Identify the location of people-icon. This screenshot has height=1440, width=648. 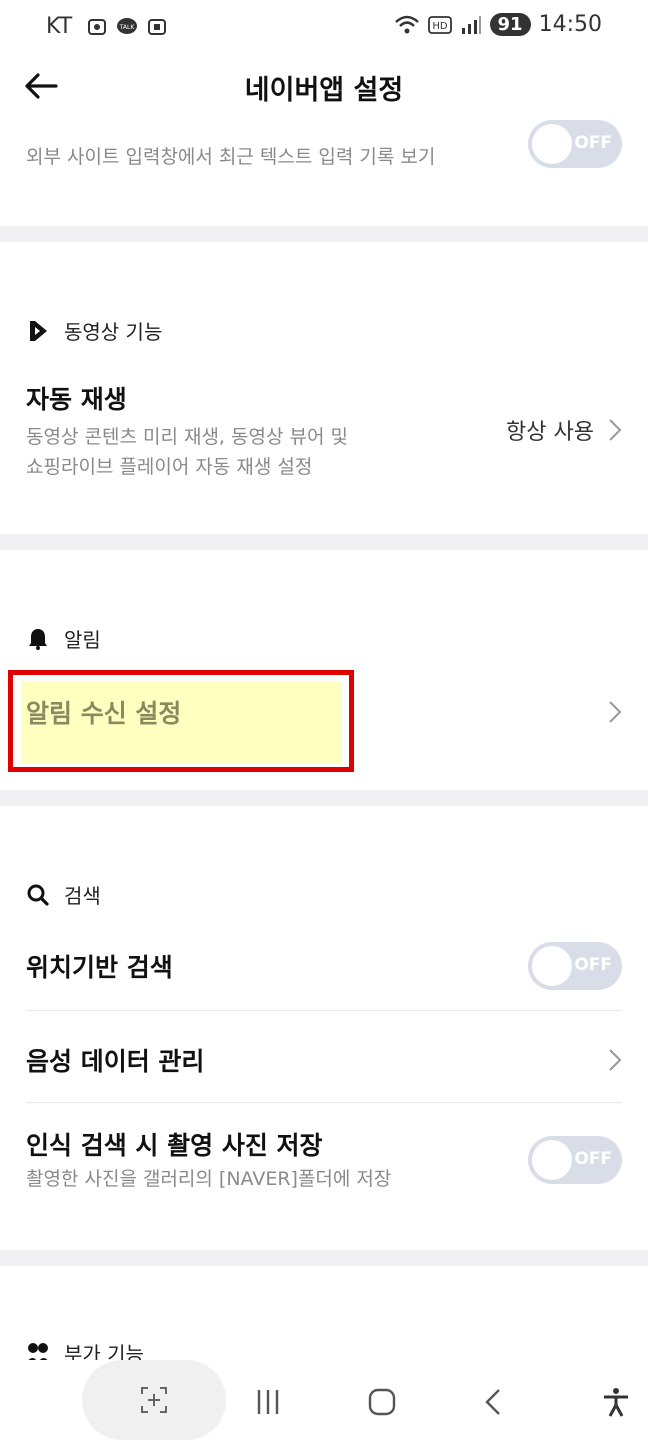
(38, 1351).